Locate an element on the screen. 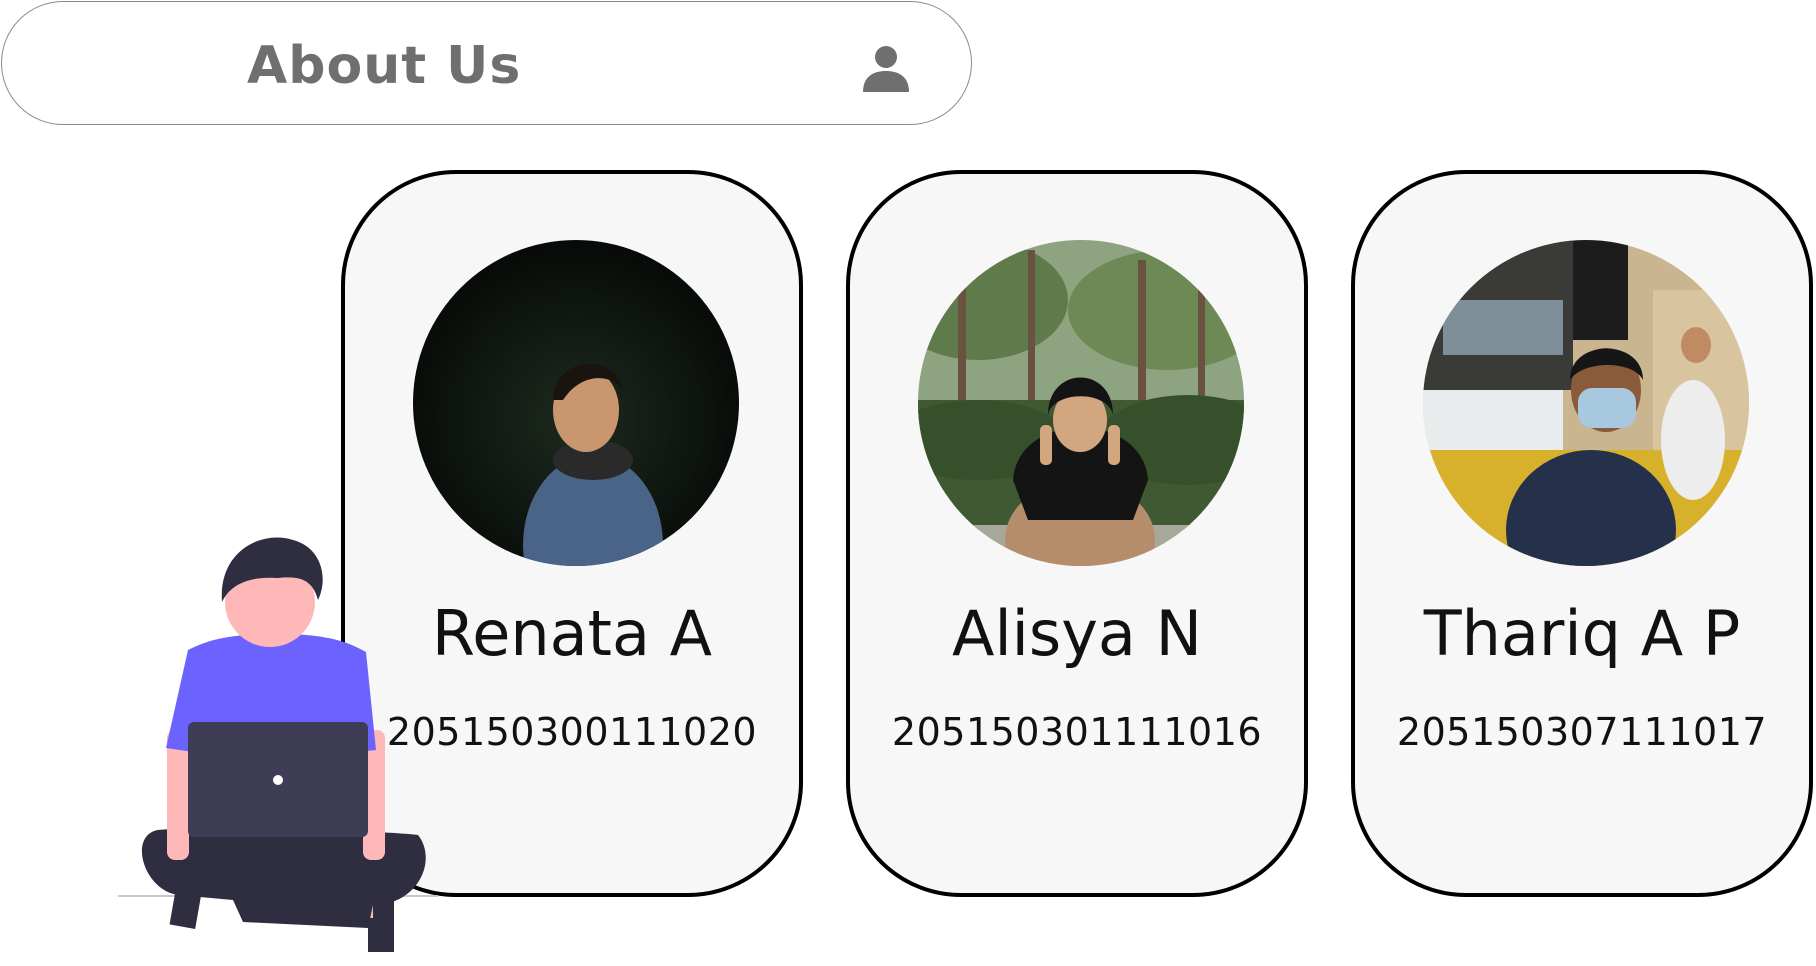  member-name: Alisya N is located at coordinates (1077, 633).